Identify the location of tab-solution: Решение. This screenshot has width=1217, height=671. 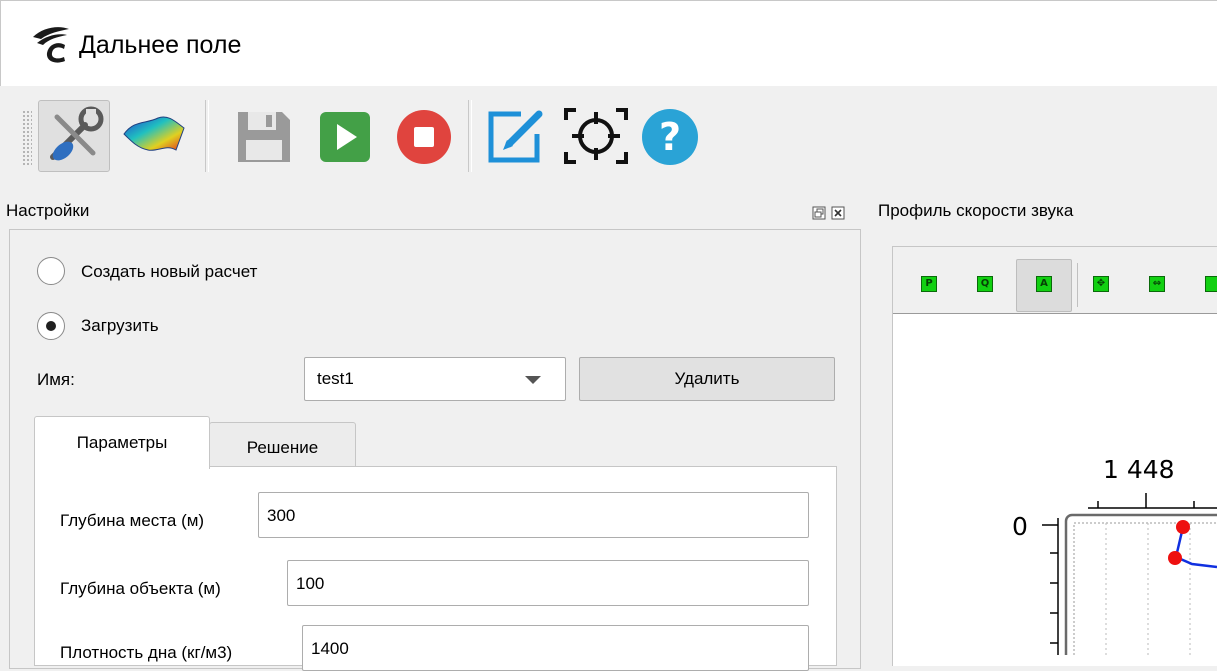
(282, 444).